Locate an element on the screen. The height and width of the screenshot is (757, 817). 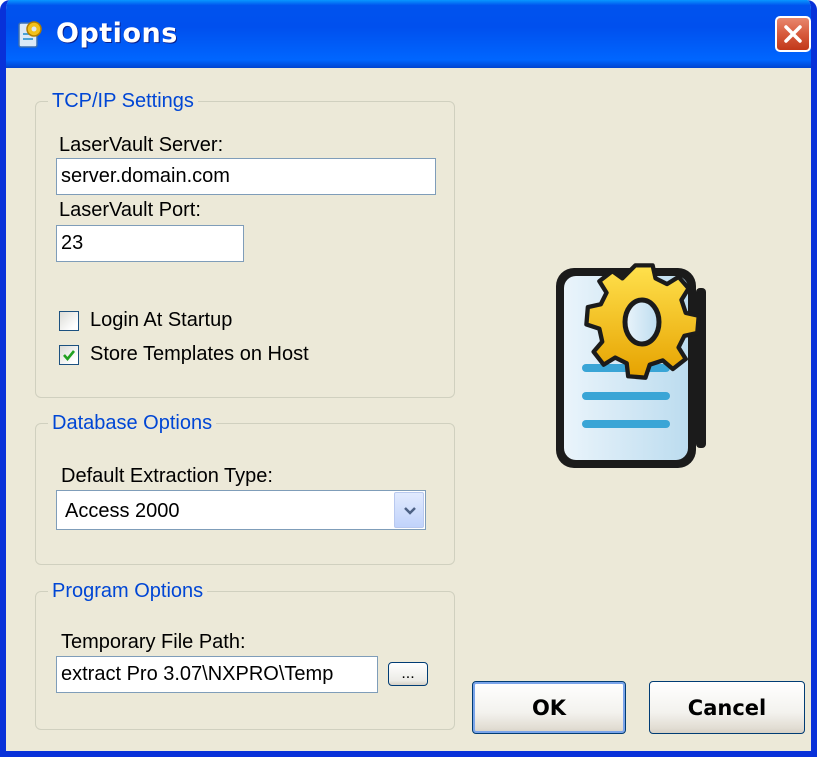
dropdown-button is located at coordinates (409, 510).